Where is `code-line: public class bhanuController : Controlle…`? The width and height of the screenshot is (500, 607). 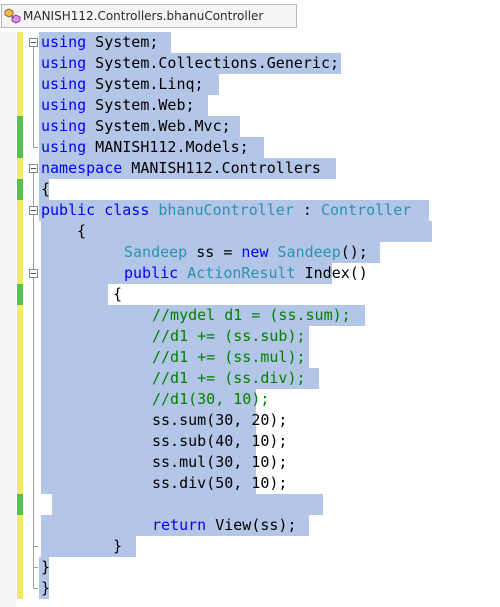 code-line: public class bhanuController : Controlle… is located at coordinates (226, 210).